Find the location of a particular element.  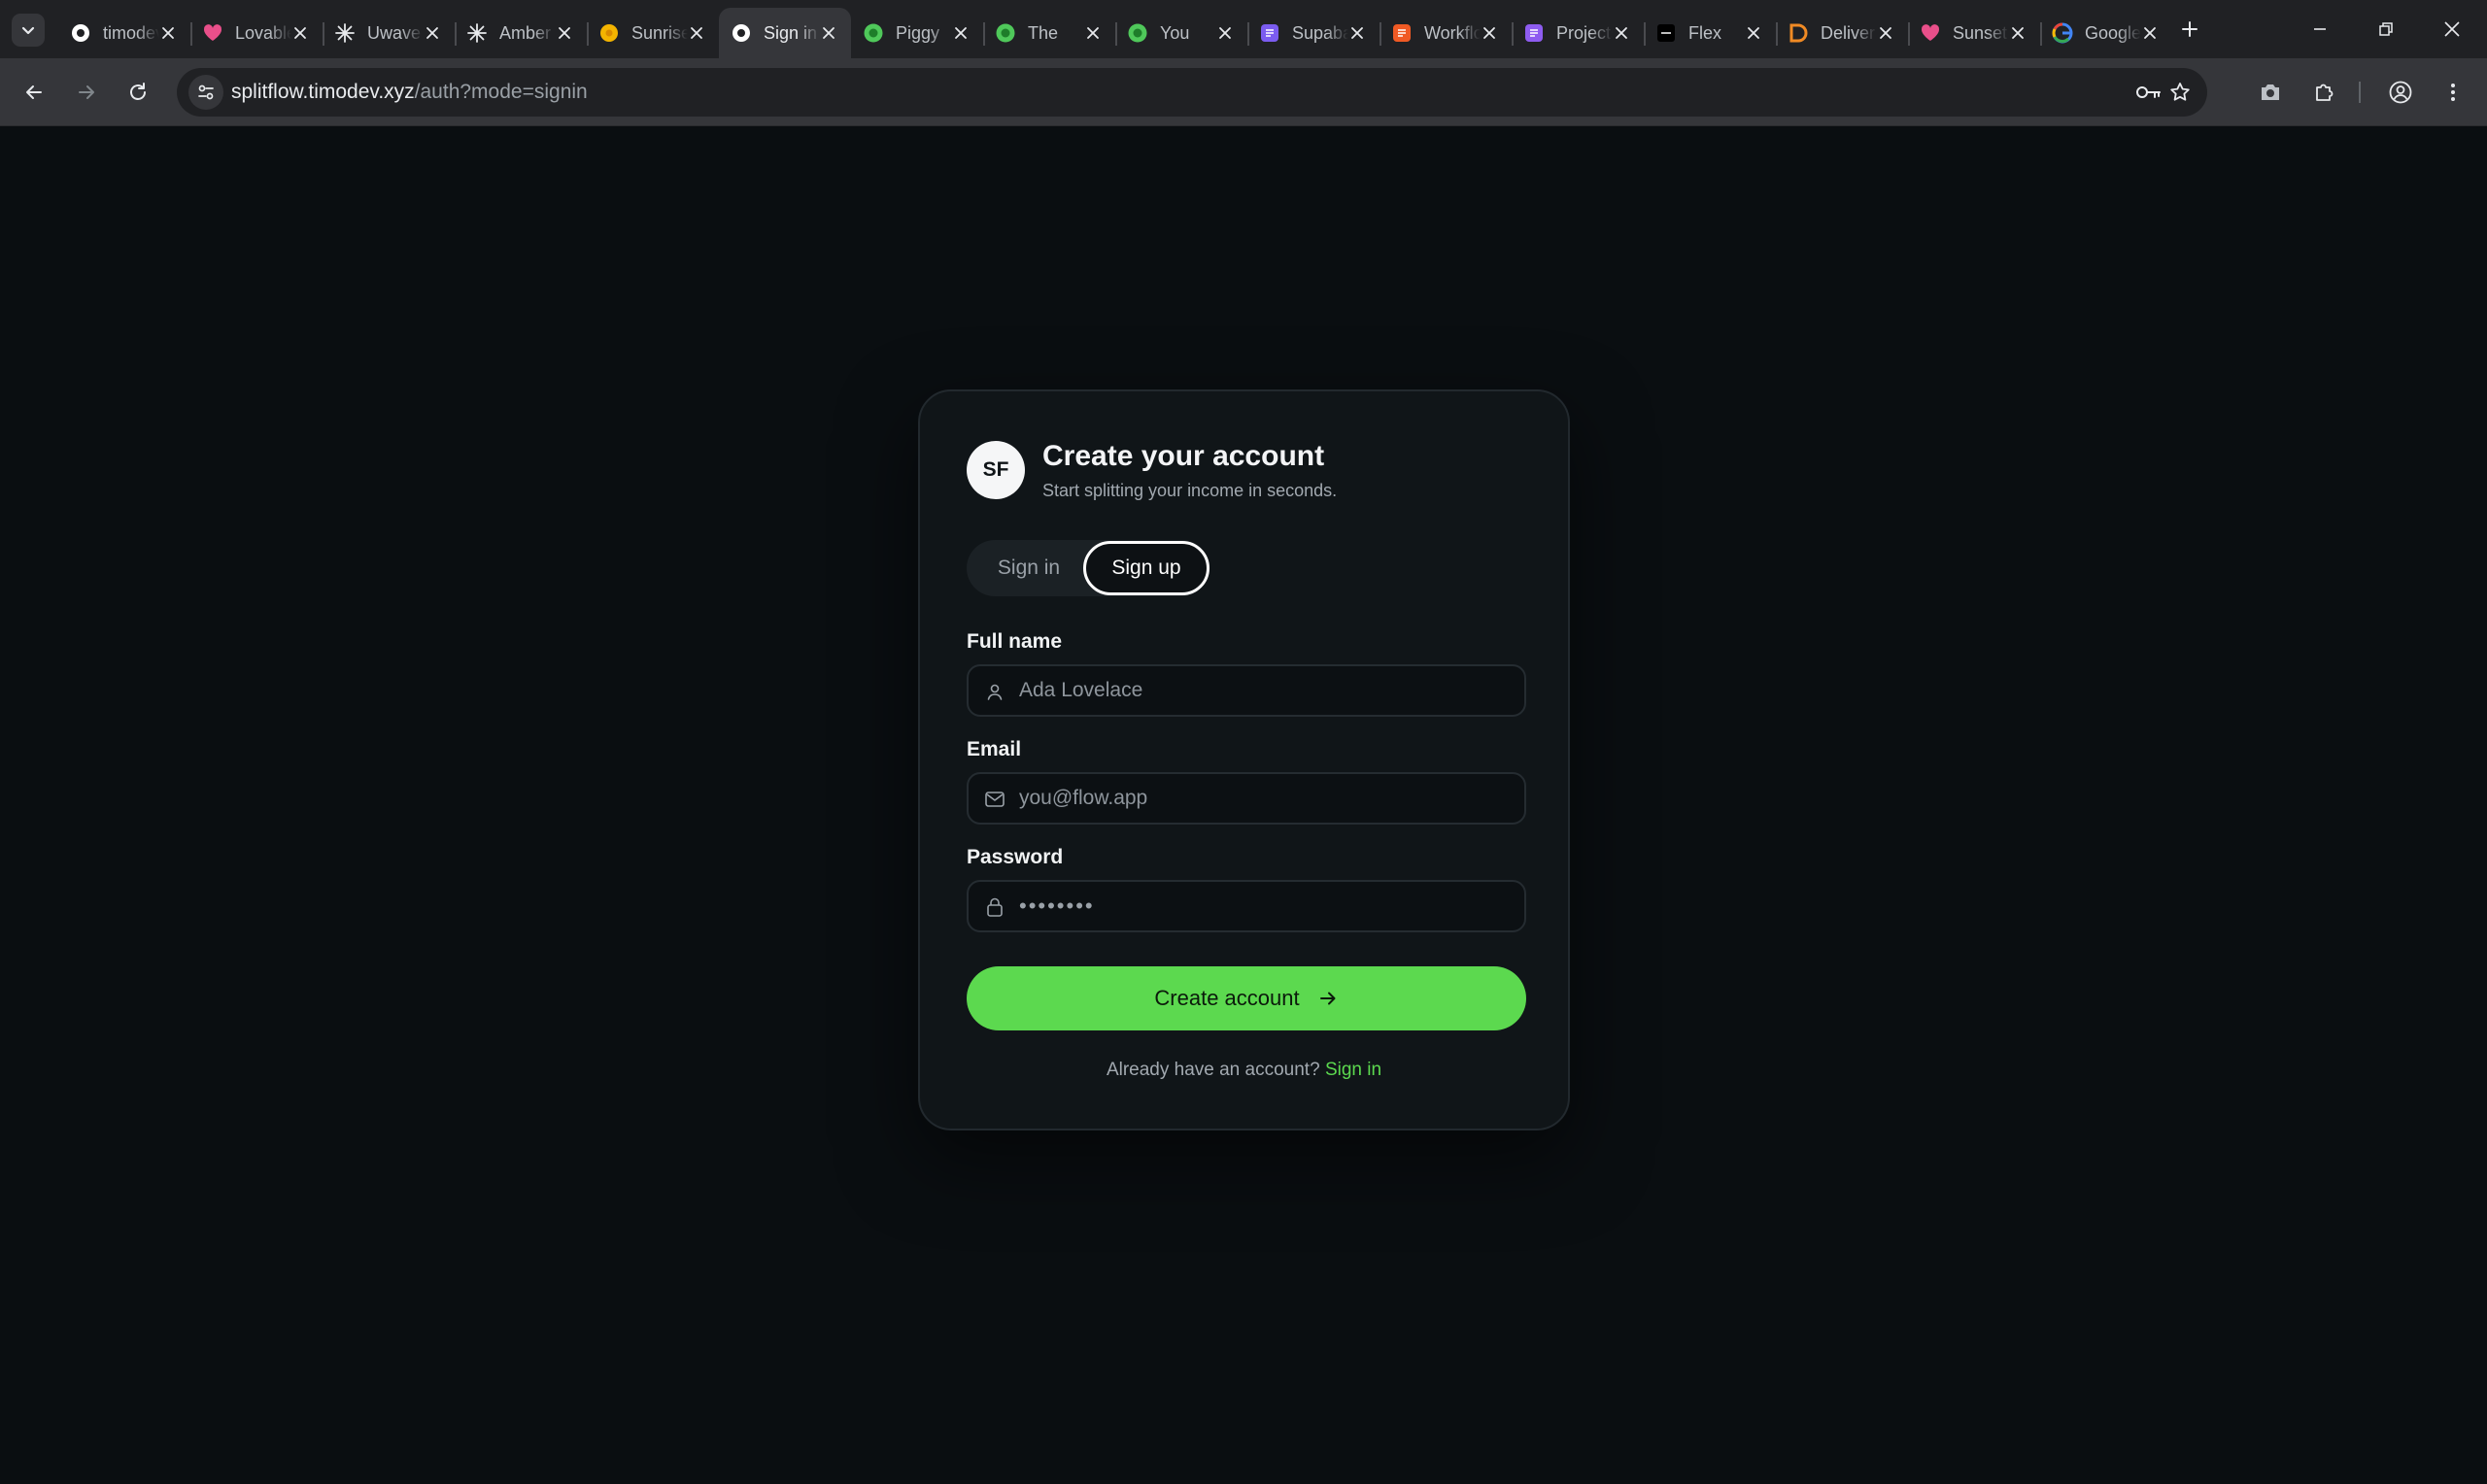

puzzle-icon is located at coordinates (2325, 92).